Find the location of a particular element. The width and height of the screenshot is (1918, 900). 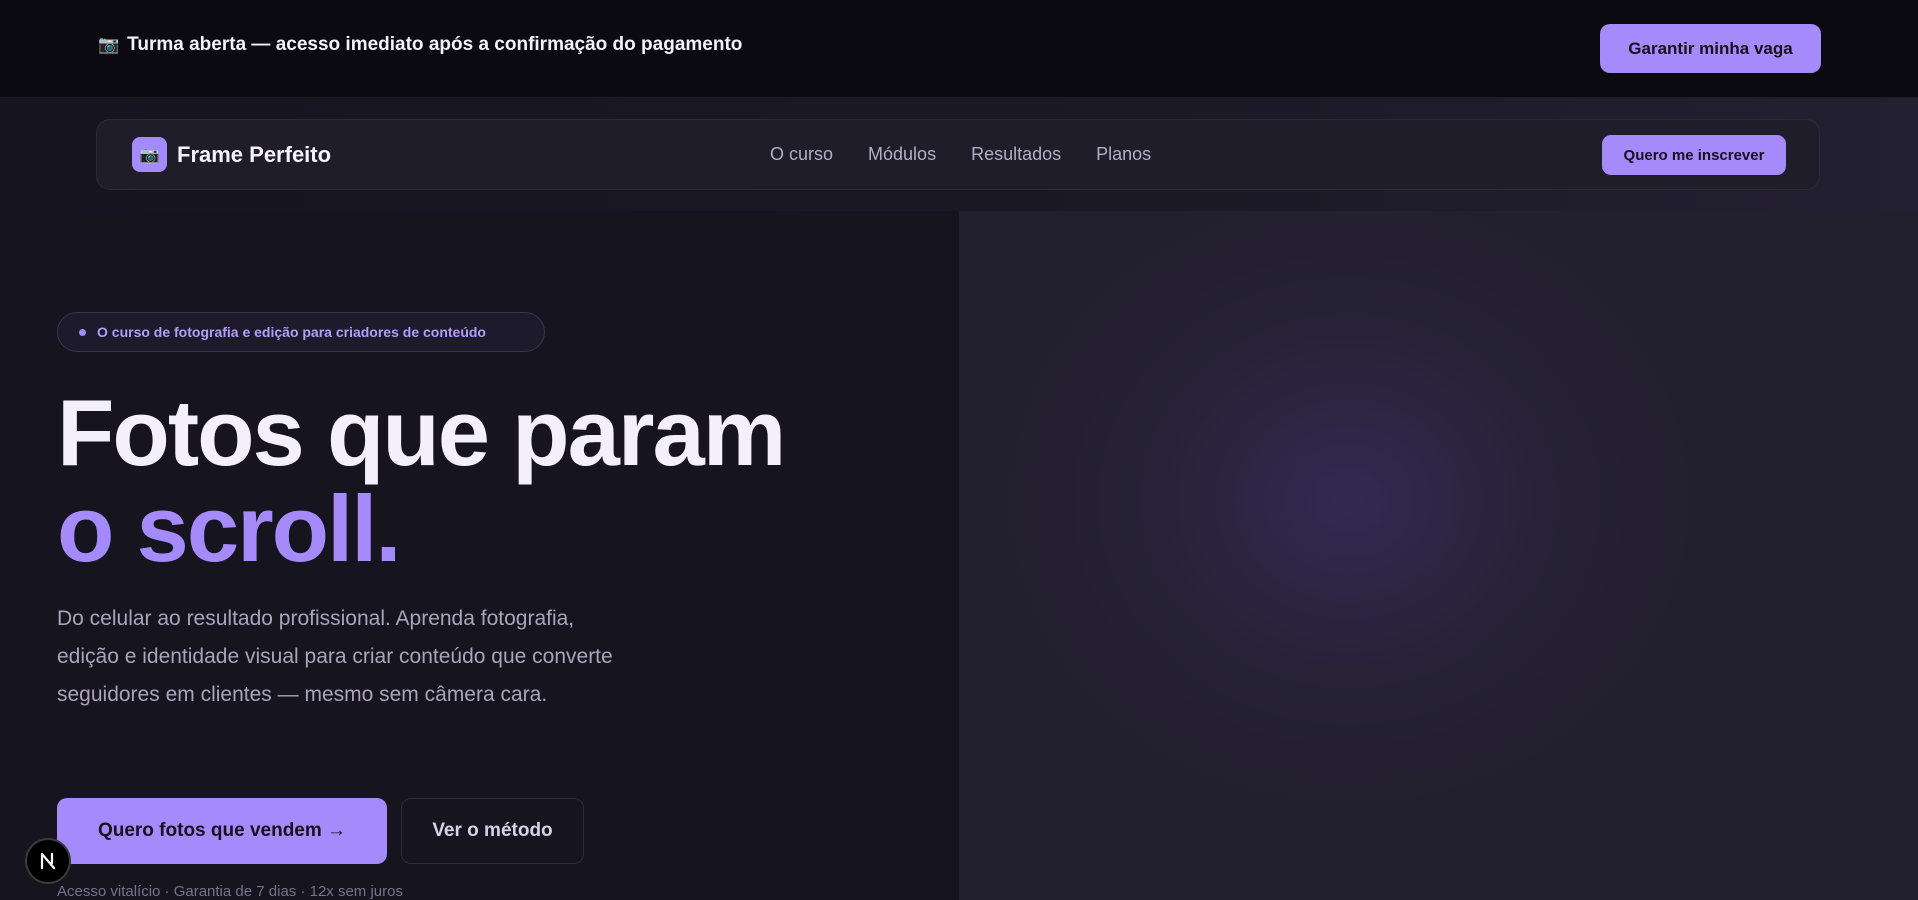

enroll-button: Quero me inscrever is located at coordinates (1694, 155).